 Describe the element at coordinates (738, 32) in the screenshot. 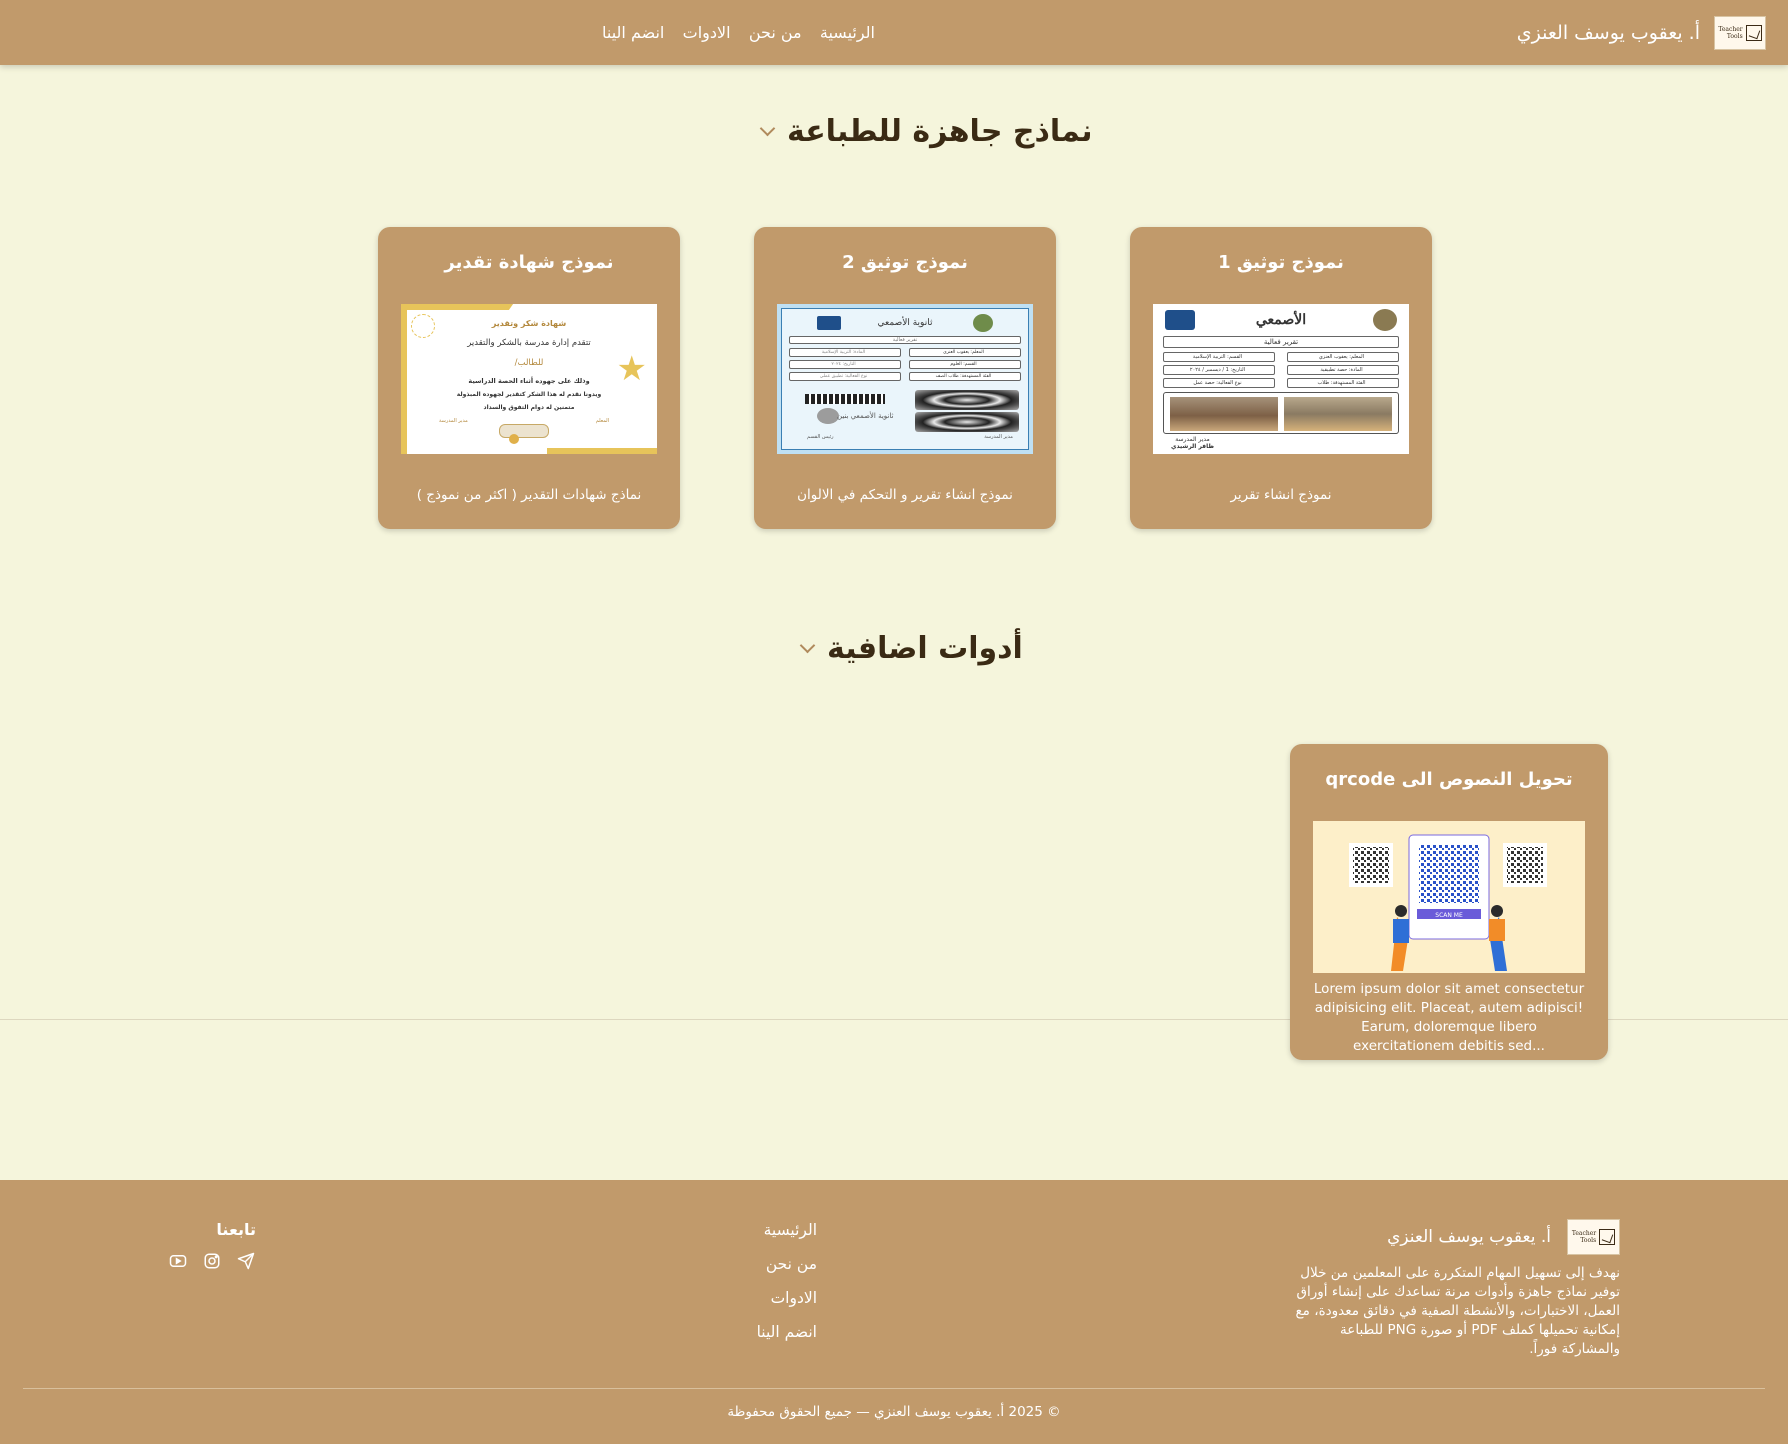

I see `main-nav: الرئيسية من نحن الادوات انضم الينا` at that location.